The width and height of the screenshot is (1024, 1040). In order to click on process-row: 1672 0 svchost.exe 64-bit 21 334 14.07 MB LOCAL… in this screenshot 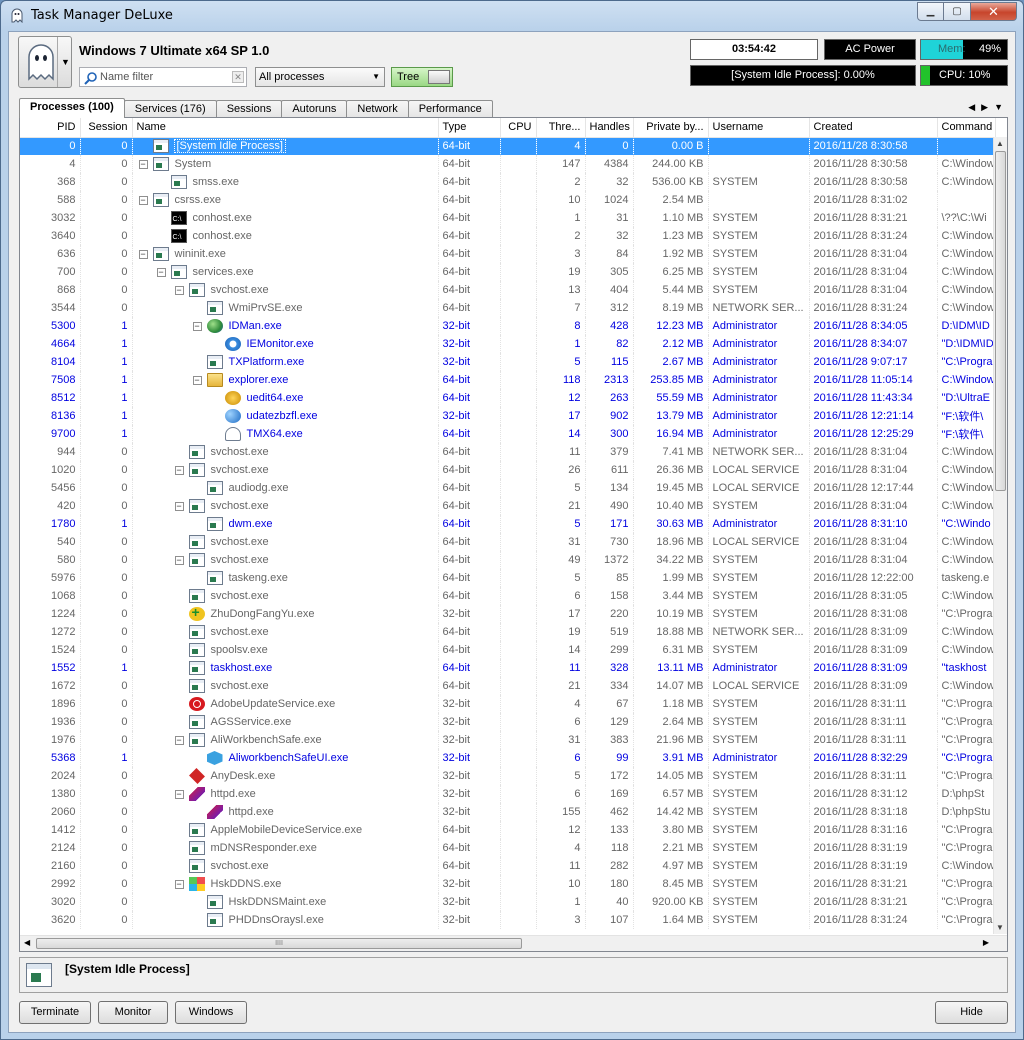, I will do `click(508, 686)`.